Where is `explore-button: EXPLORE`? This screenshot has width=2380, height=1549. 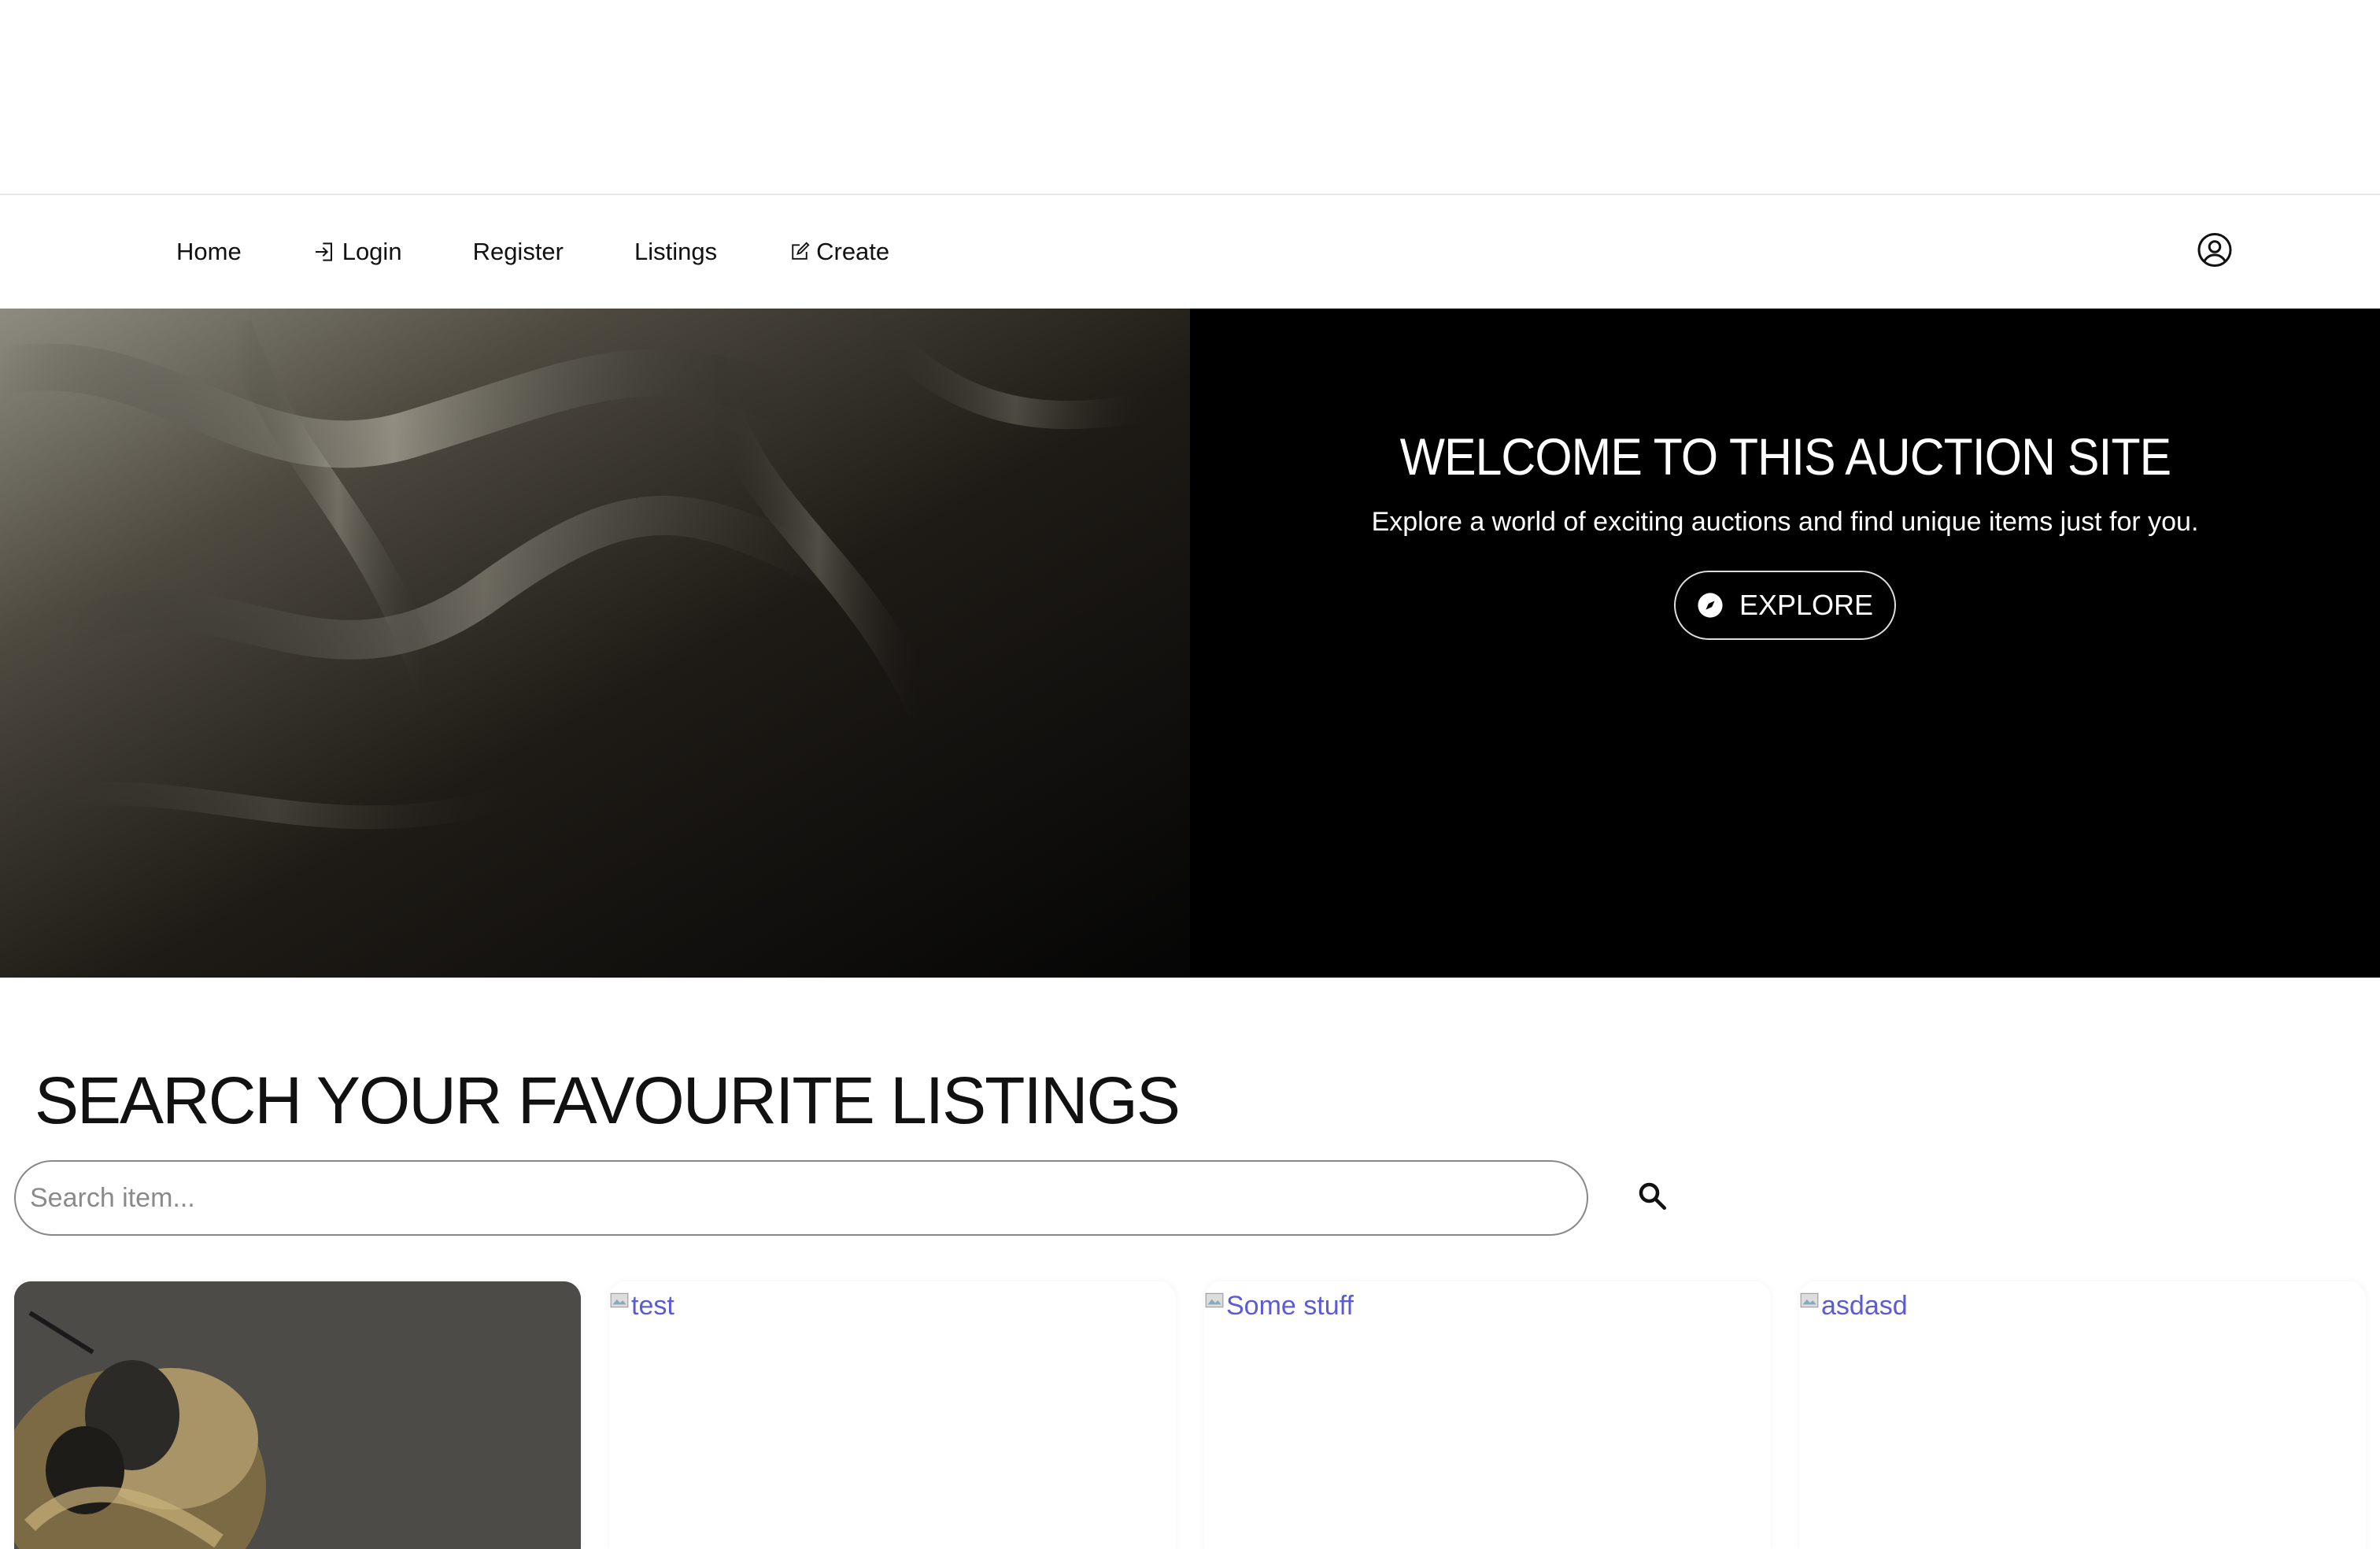
explore-button: EXPLORE is located at coordinates (1785, 605).